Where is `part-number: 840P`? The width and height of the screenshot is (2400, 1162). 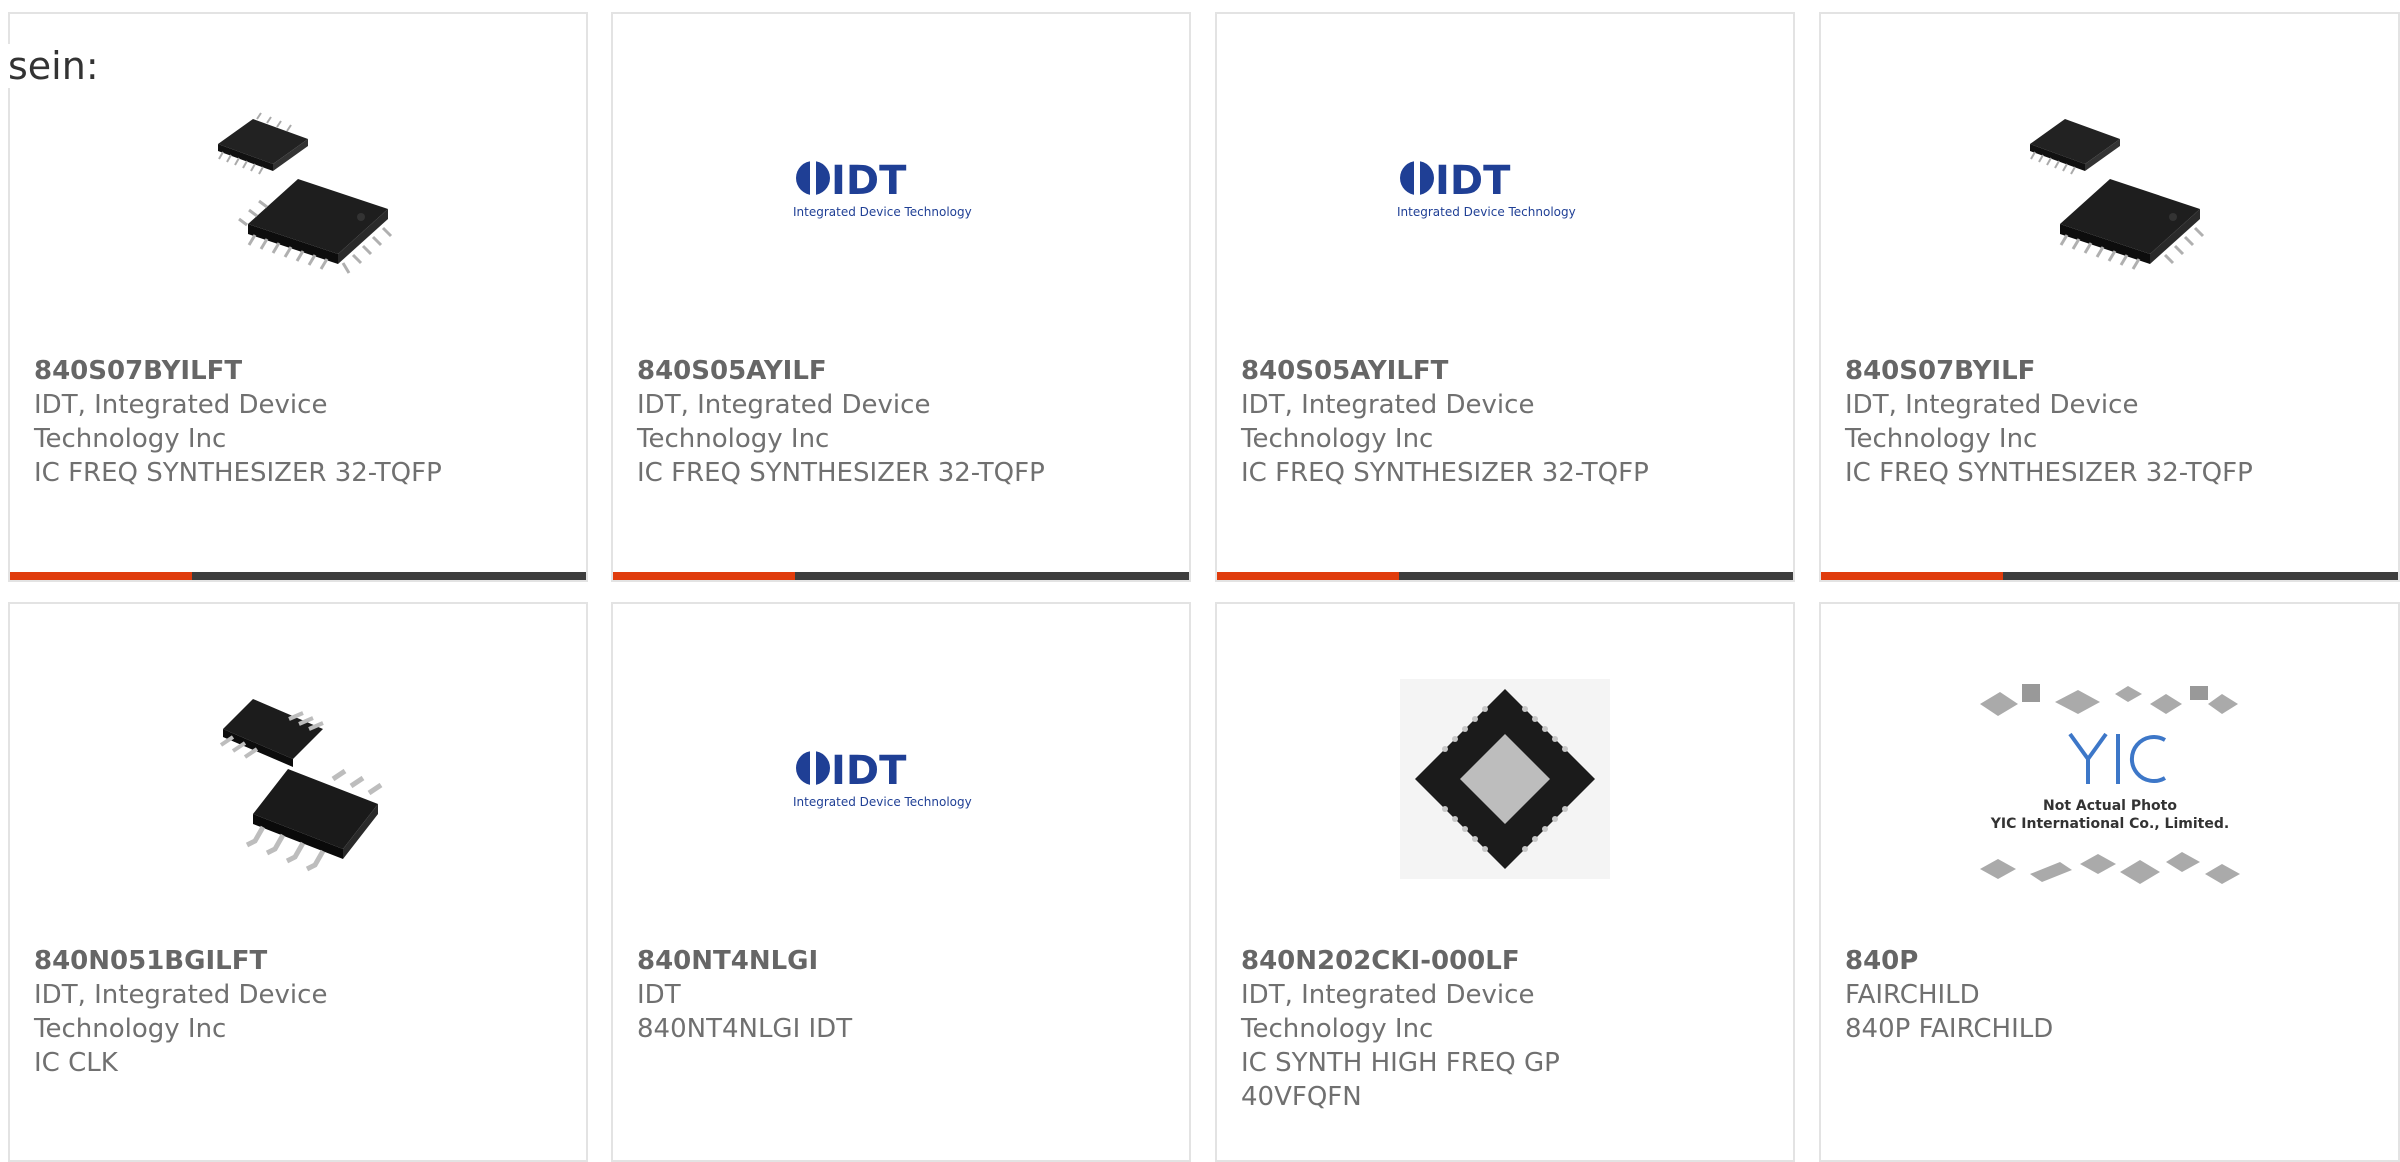
part-number: 840P is located at coordinates (2111, 961).